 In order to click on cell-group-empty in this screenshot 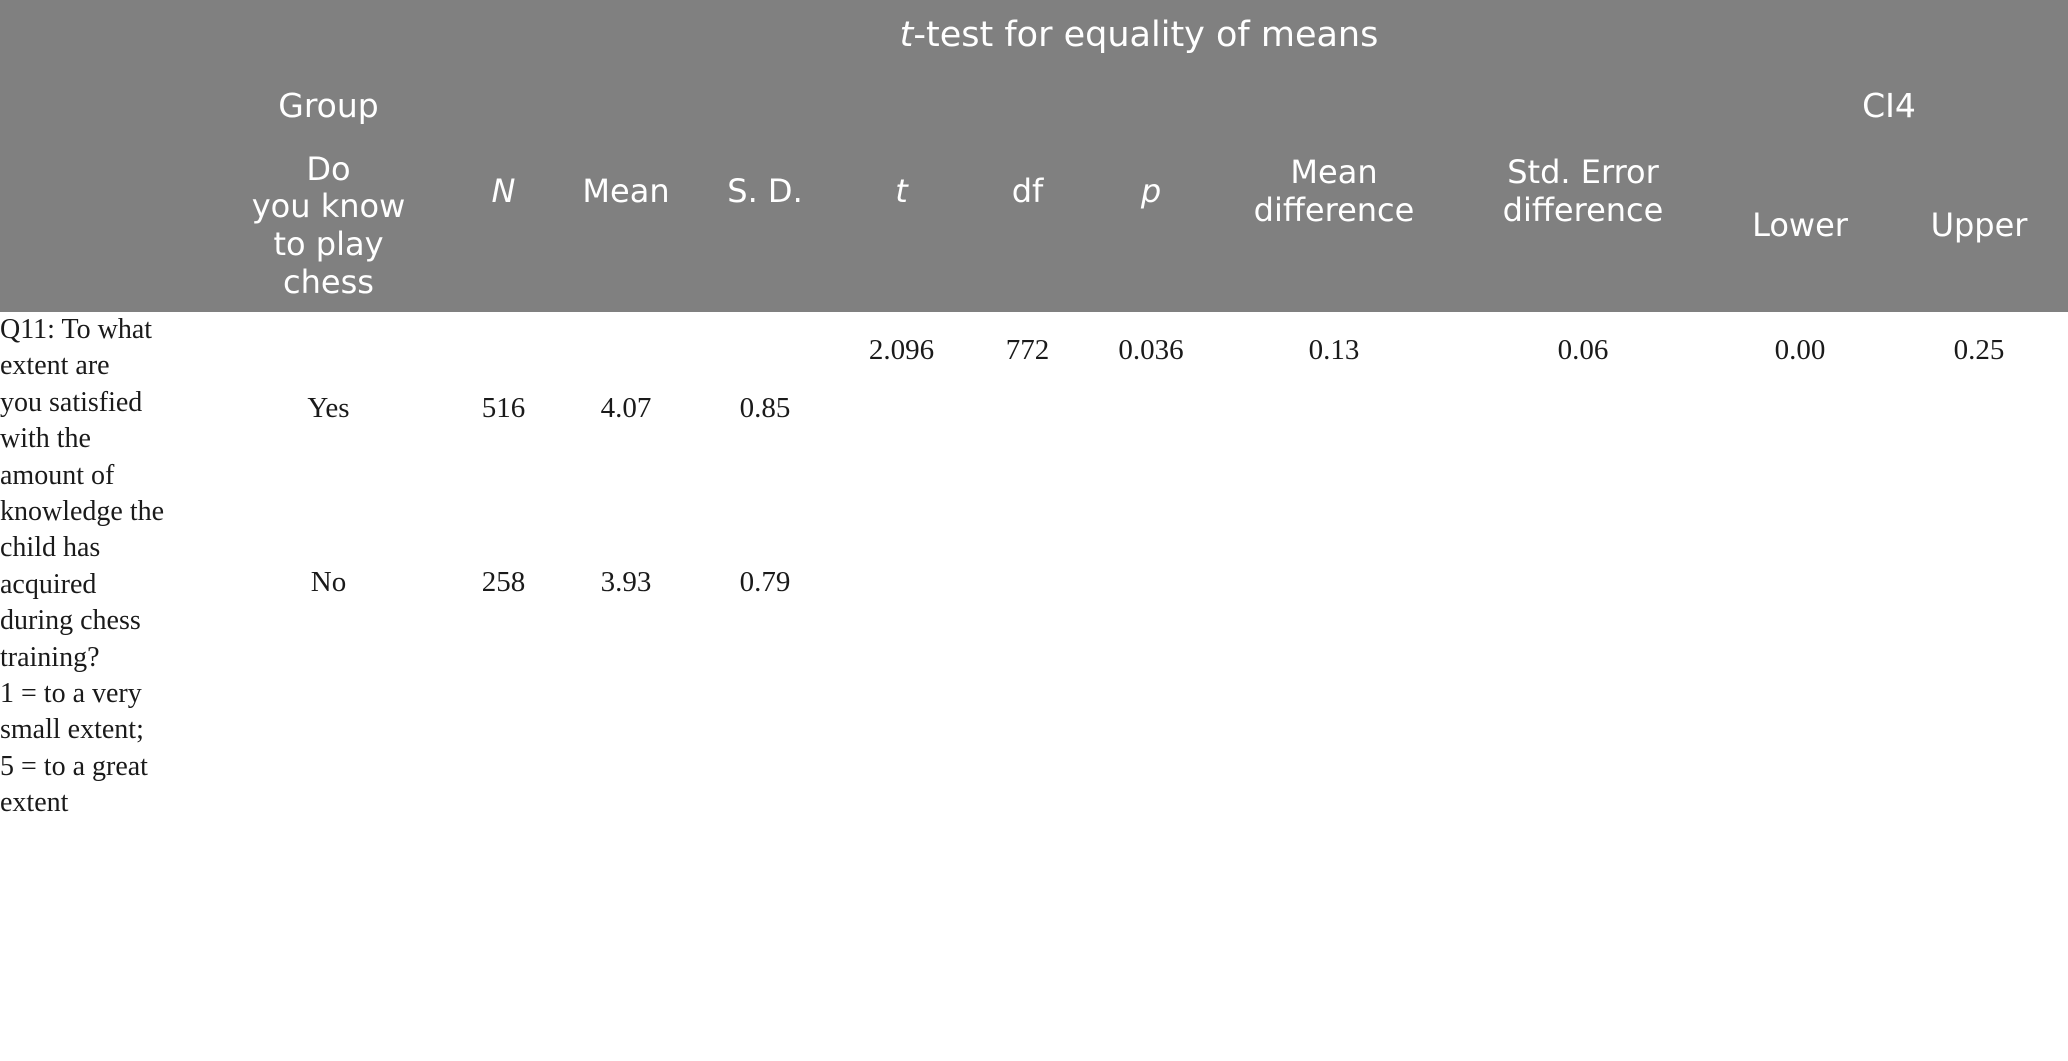, I will do `click(328, 740)`.